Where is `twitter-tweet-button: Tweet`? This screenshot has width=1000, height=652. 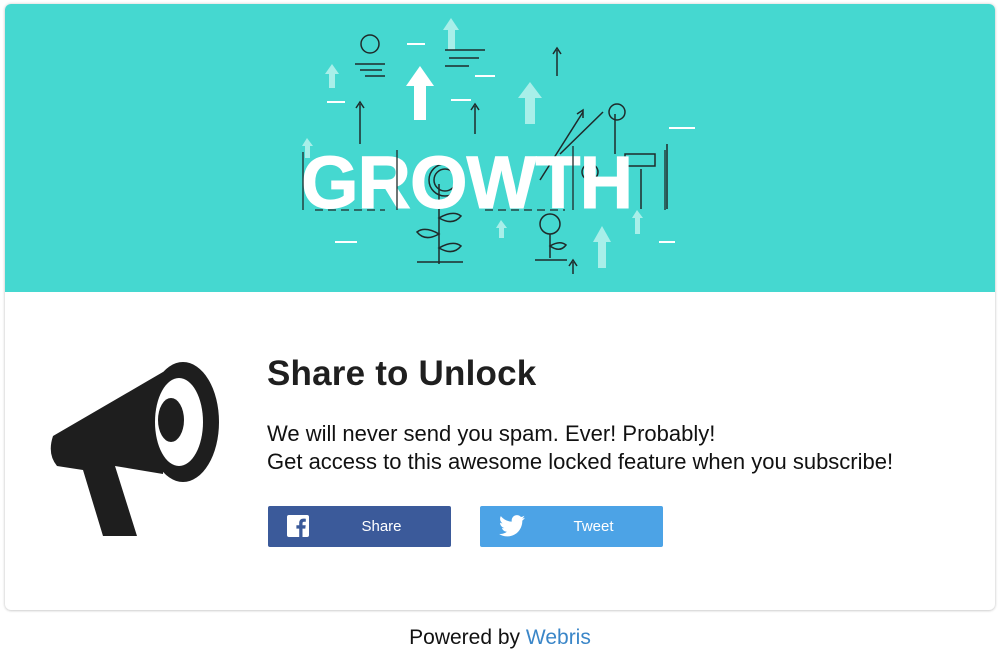
twitter-tweet-button: Tweet is located at coordinates (571, 526).